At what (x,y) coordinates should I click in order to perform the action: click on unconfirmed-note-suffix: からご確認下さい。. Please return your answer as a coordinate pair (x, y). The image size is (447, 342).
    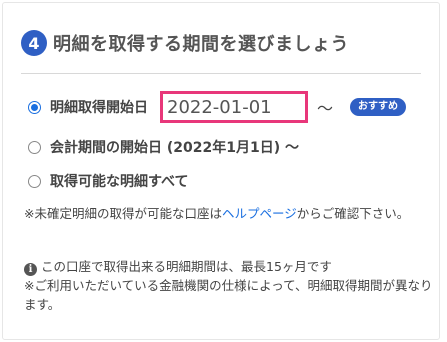
    Looking at the image, I should click on (353, 213).